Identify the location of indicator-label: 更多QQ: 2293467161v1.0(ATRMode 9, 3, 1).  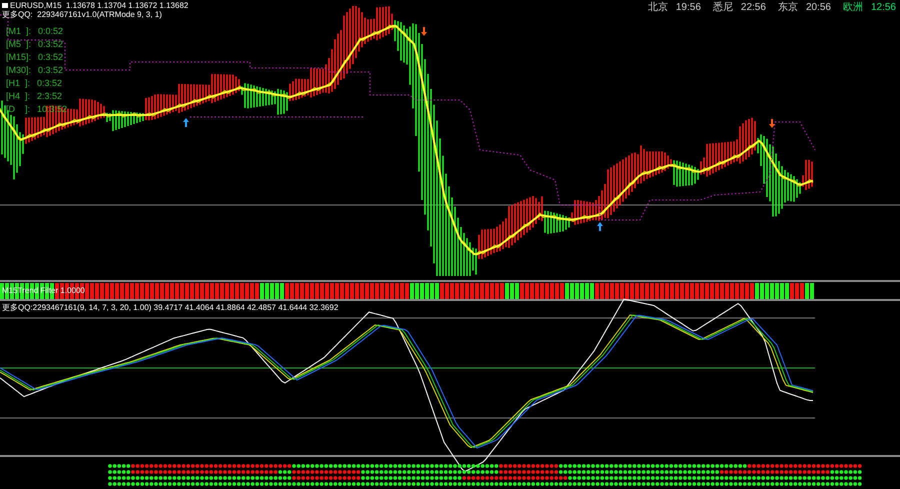
(82, 15).